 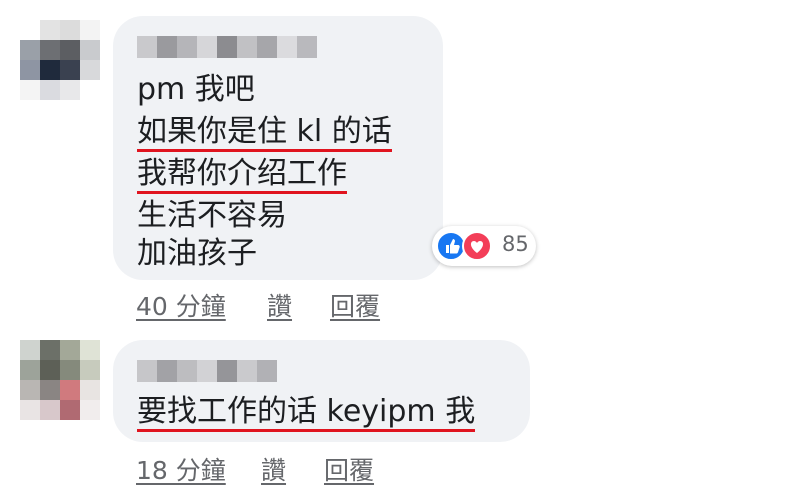 I want to click on highlight-underline: 如果你是住 kl 的话, so click(x=264, y=133).